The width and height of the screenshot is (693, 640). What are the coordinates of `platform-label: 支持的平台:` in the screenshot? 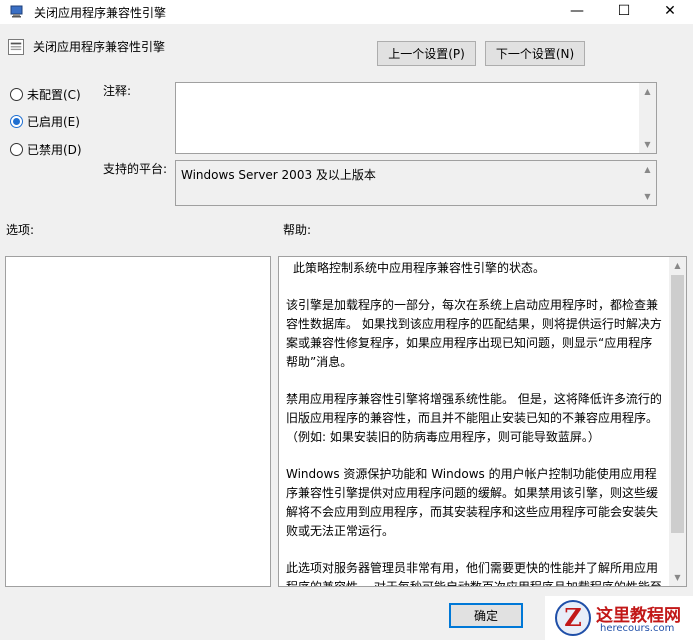 It's located at (135, 169).